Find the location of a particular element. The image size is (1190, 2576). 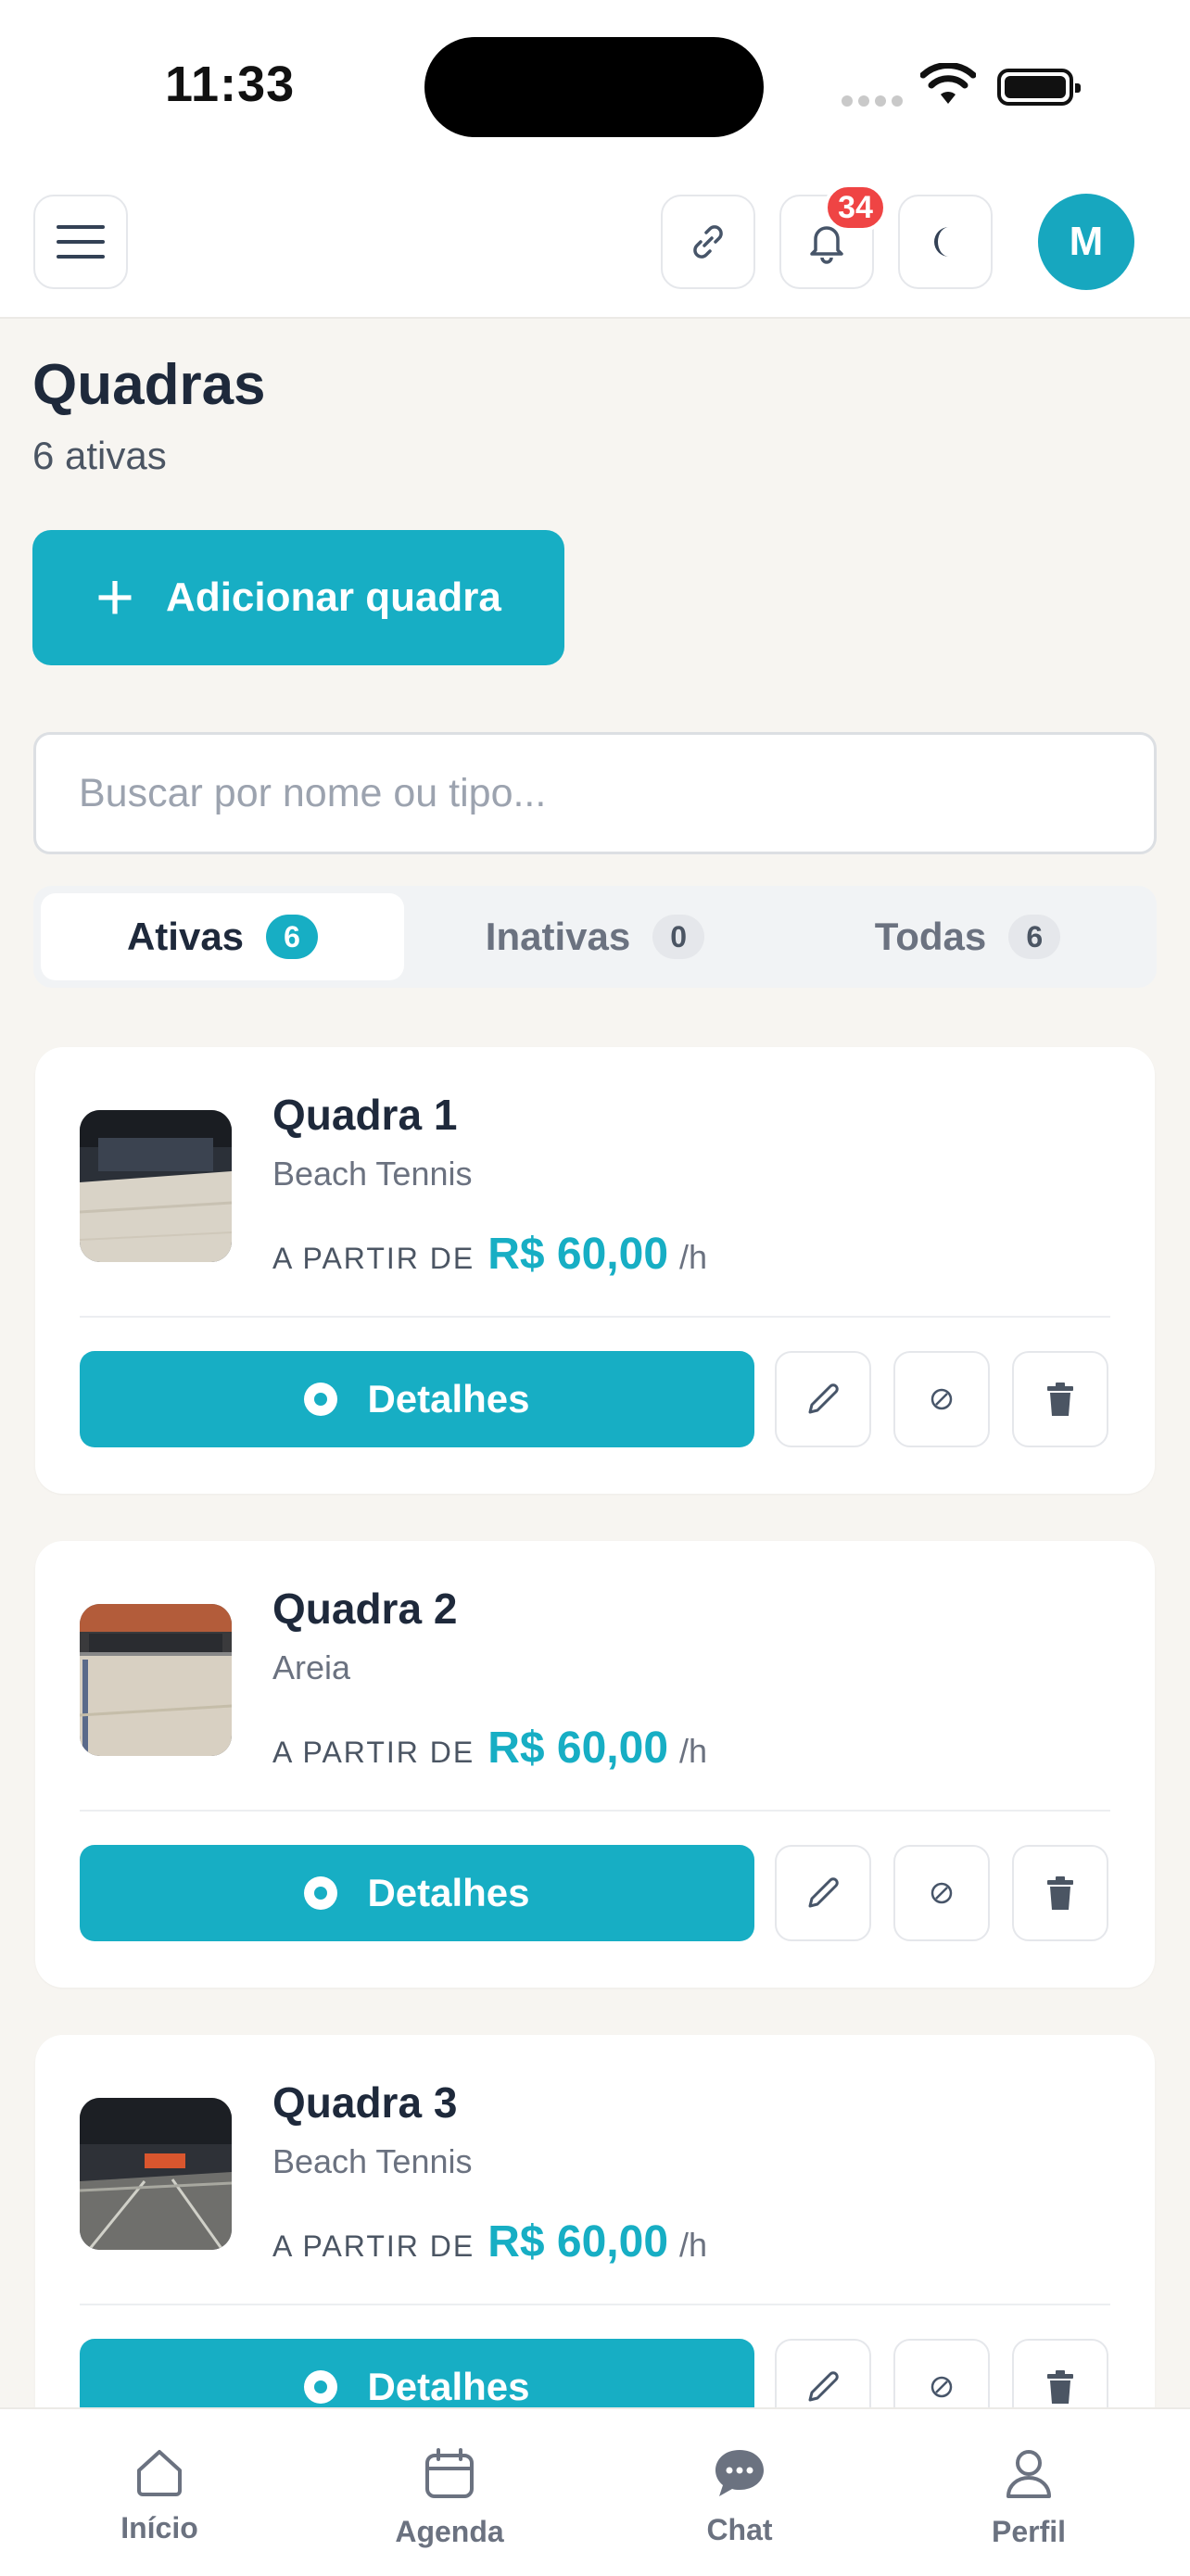

wifi-icon is located at coordinates (948, 87).